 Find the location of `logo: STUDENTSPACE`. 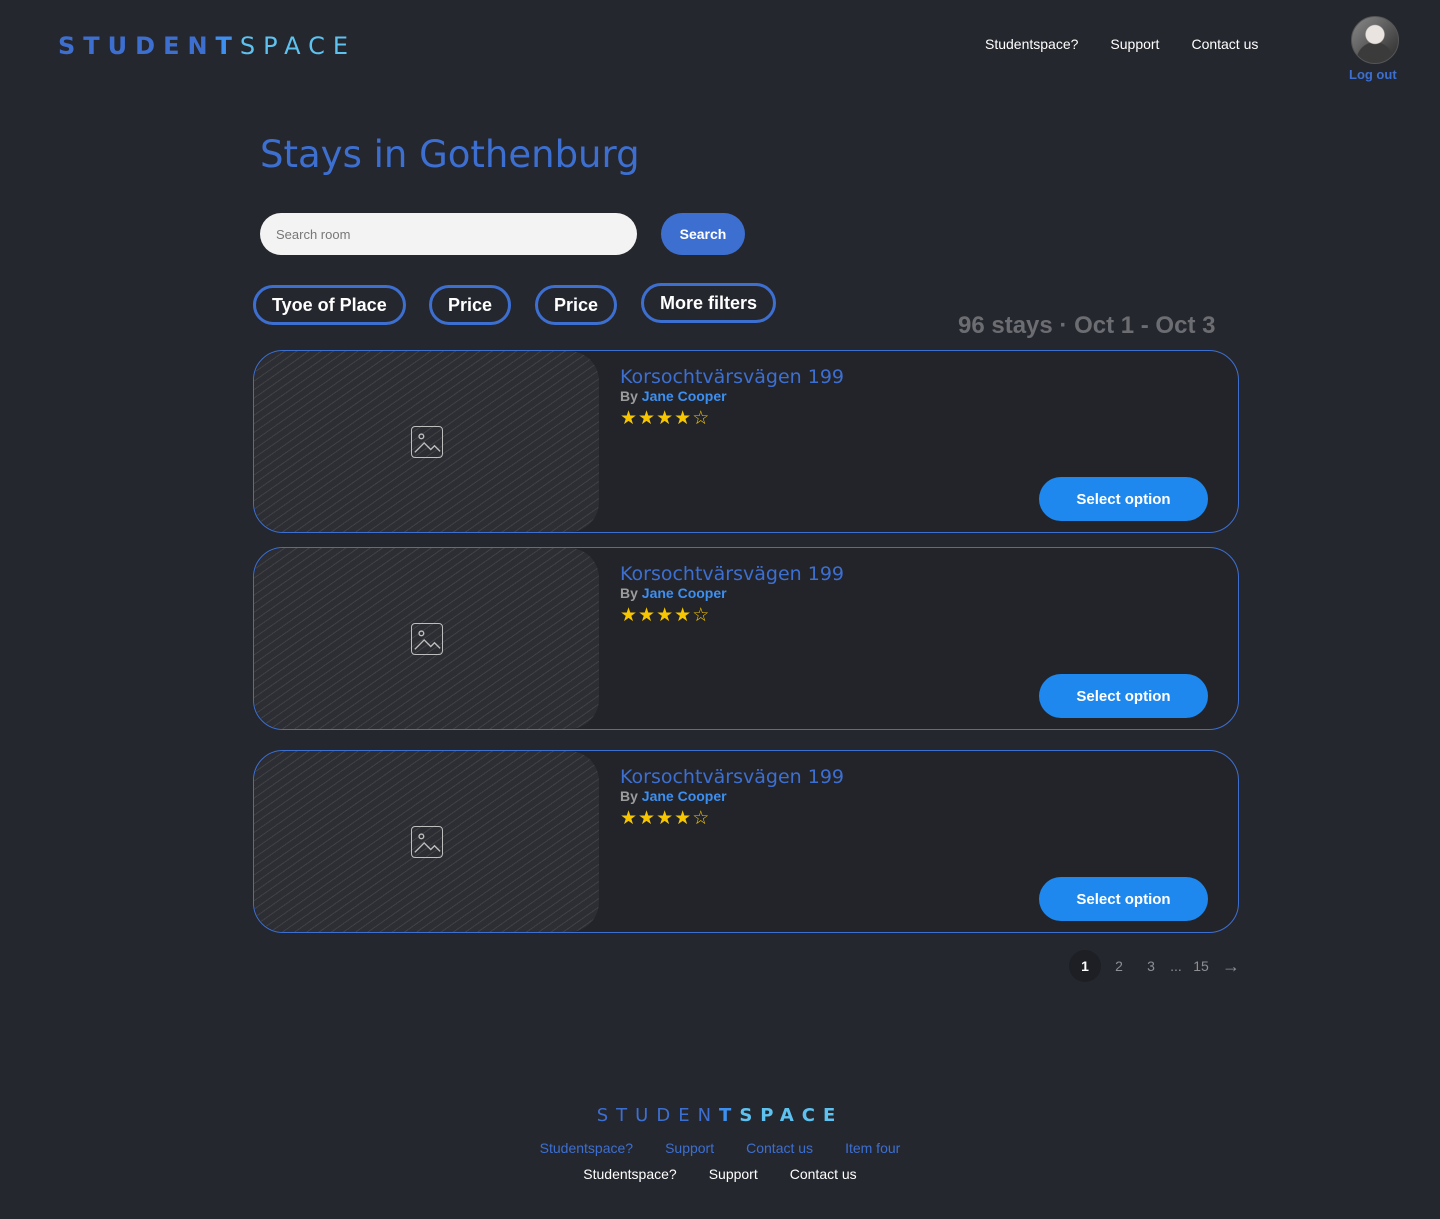

logo: STUDENTSPACE is located at coordinates (207, 46).